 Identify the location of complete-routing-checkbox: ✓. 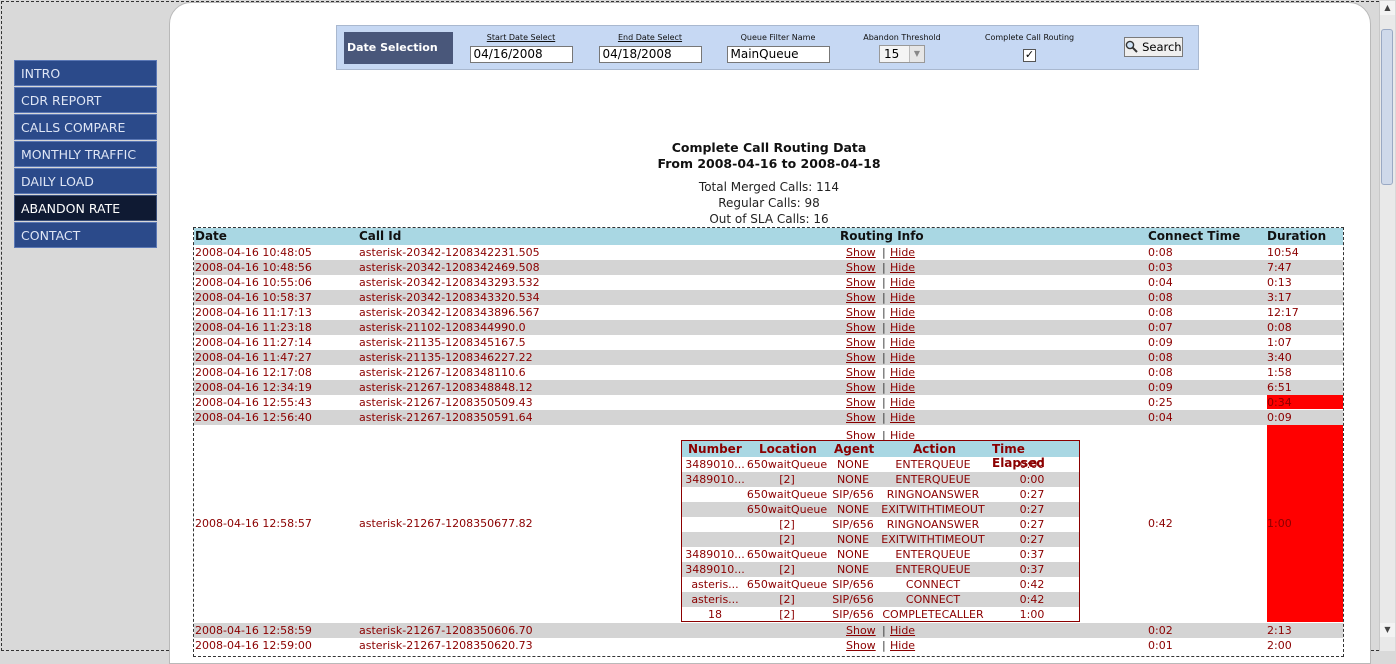
(1029, 55).